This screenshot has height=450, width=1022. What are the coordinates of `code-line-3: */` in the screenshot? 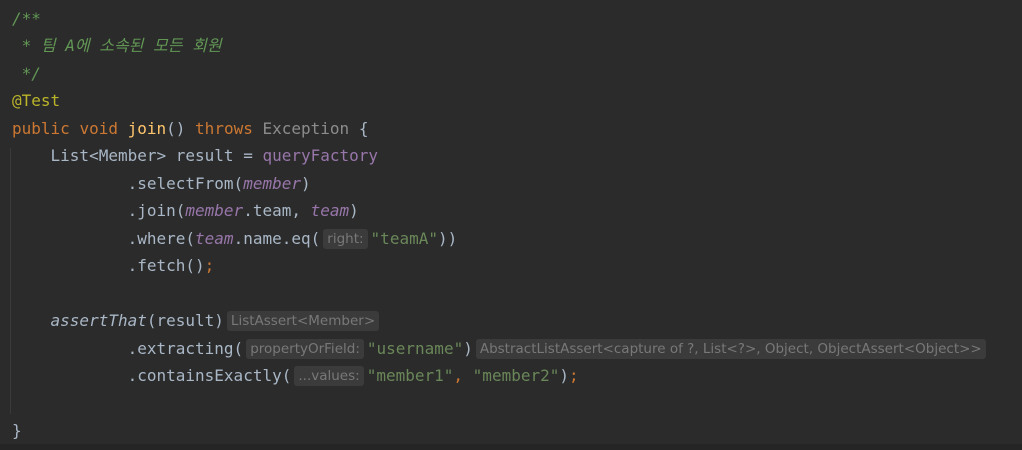 It's located at (26, 73).